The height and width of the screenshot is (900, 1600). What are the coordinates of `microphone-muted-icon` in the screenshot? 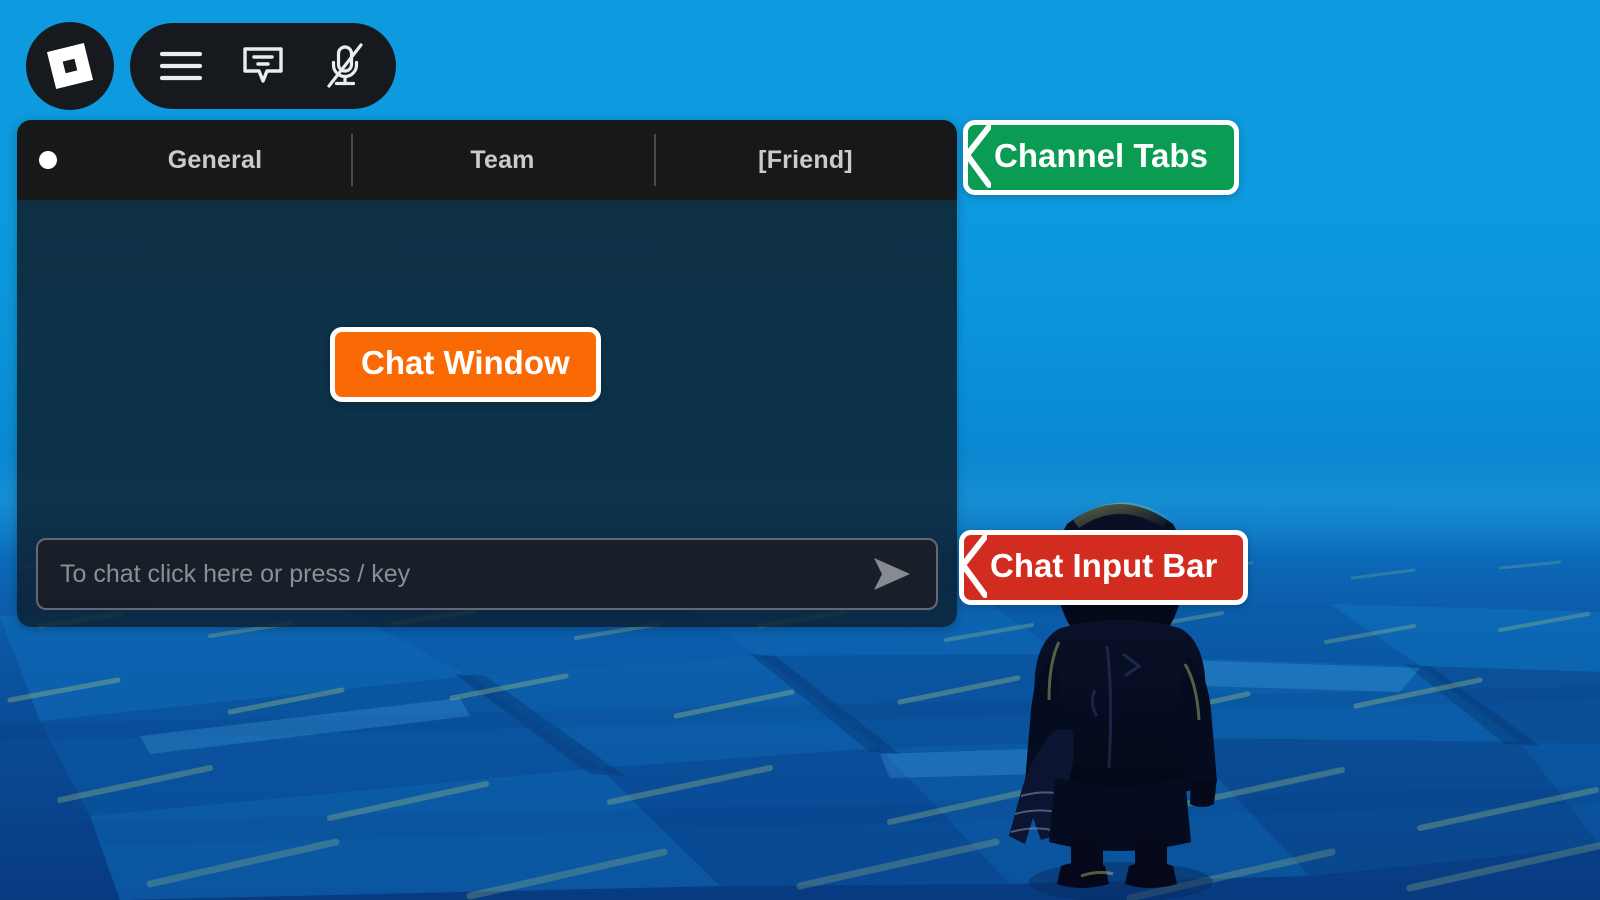 It's located at (345, 65).